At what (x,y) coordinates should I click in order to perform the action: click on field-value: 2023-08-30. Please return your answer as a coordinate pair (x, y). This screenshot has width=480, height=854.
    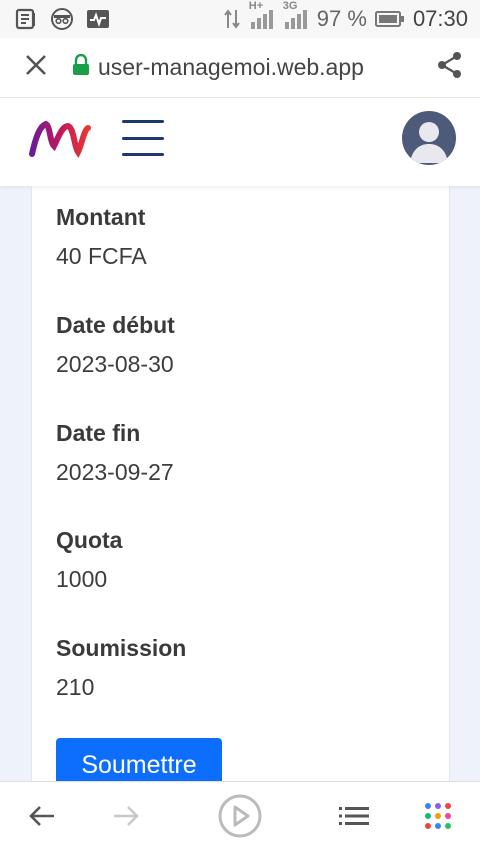
    Looking at the image, I should click on (115, 364).